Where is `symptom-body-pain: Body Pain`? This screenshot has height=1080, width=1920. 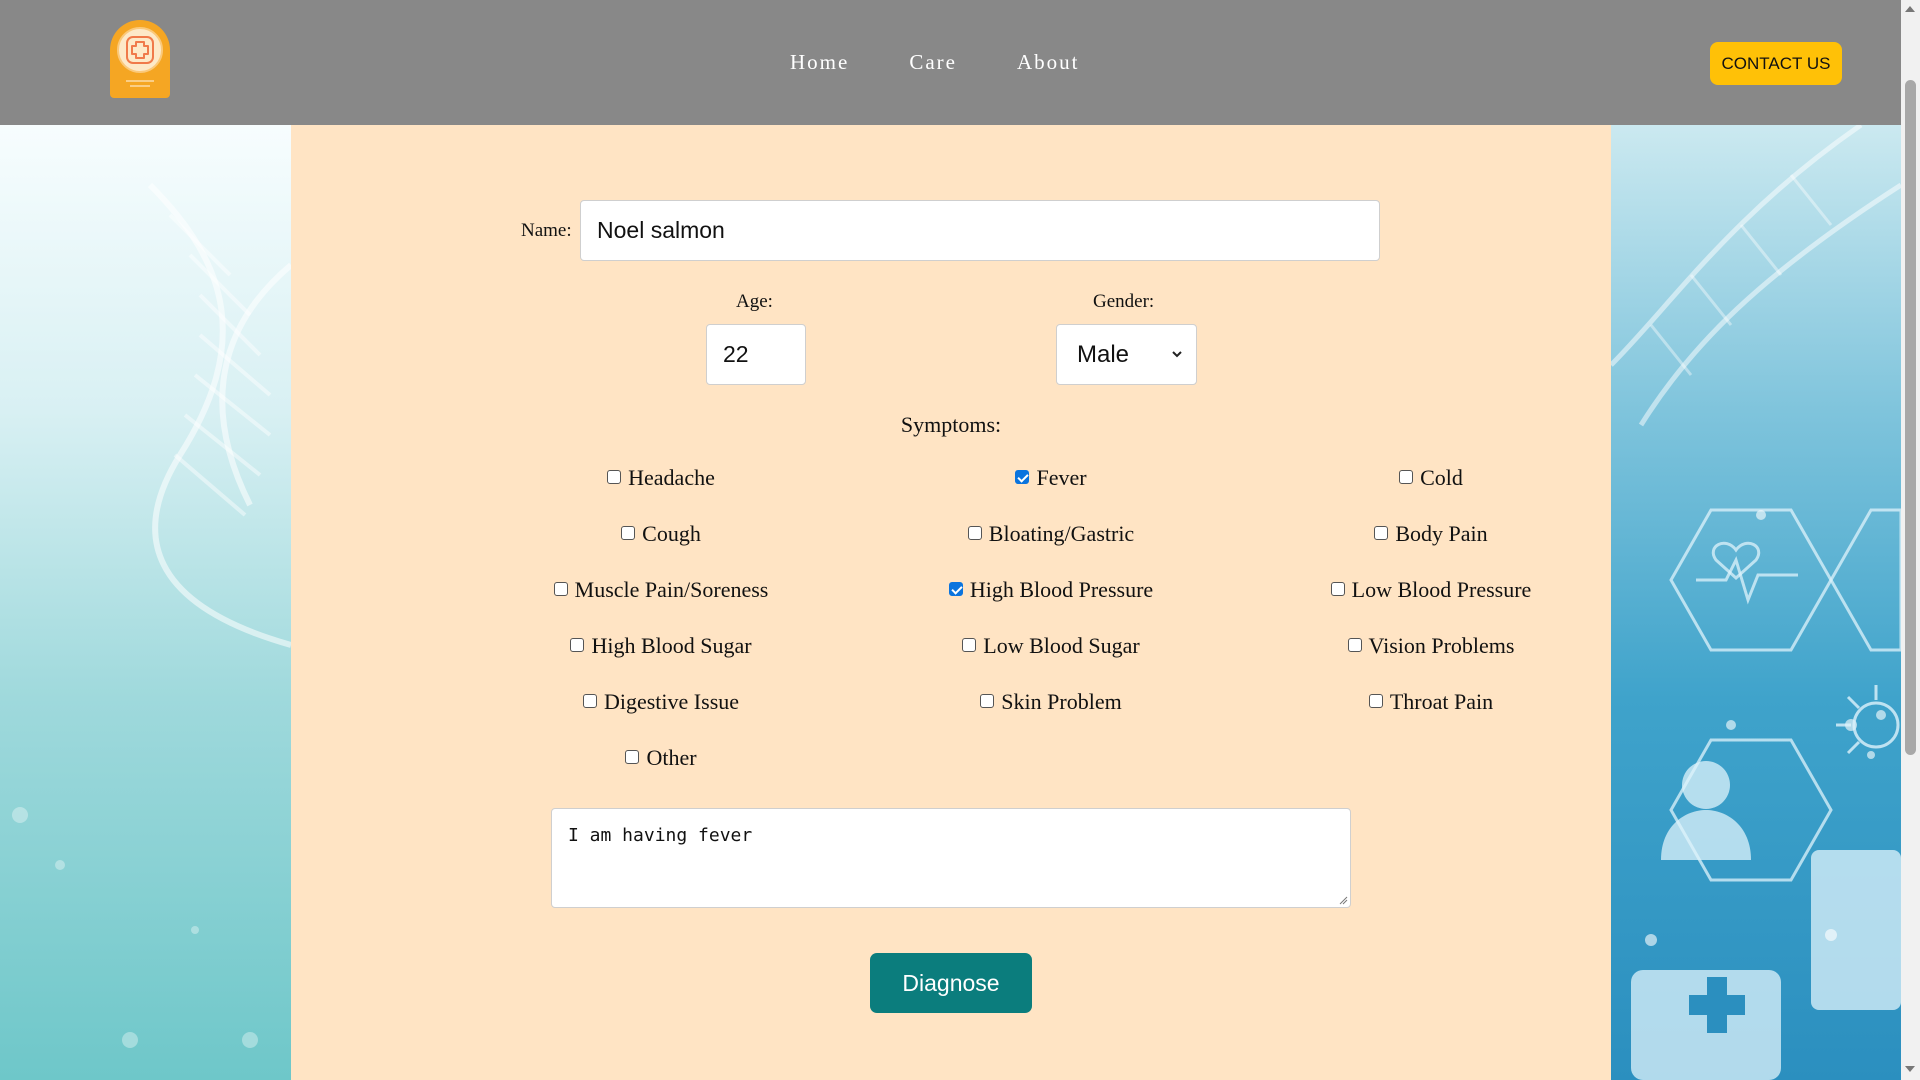
symptom-body-pain: Body Pain is located at coordinates (1431, 534).